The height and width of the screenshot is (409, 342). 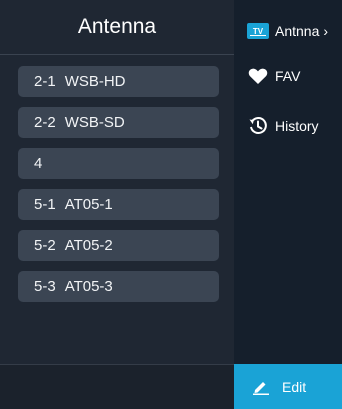 I want to click on channel-item: 5-1 AT05-1, so click(x=118, y=204).